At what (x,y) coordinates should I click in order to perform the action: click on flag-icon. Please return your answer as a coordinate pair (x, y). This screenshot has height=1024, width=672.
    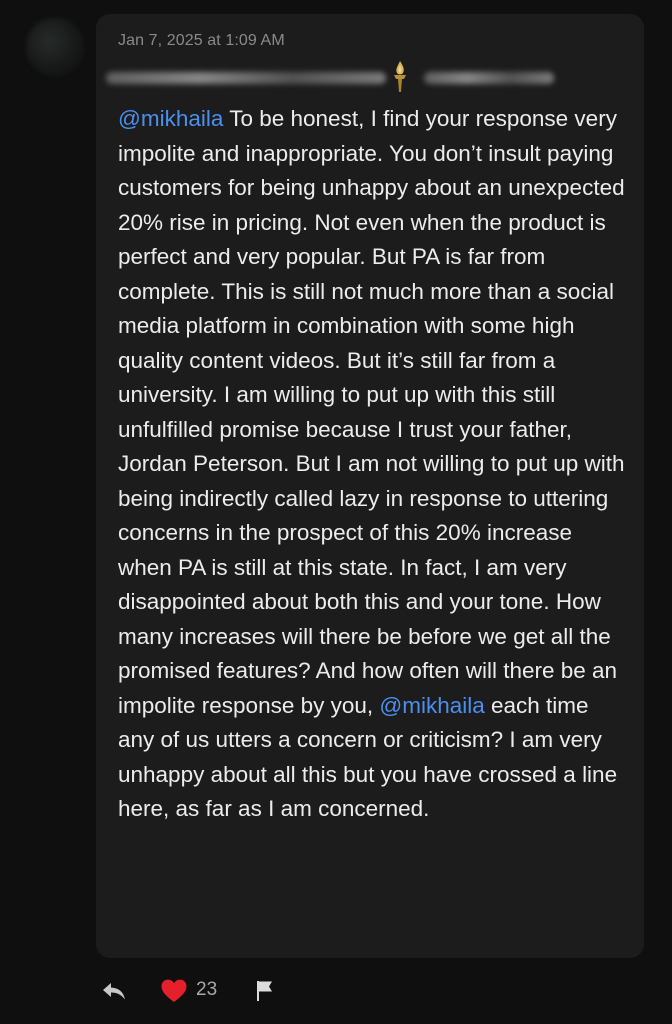
    Looking at the image, I should click on (265, 991).